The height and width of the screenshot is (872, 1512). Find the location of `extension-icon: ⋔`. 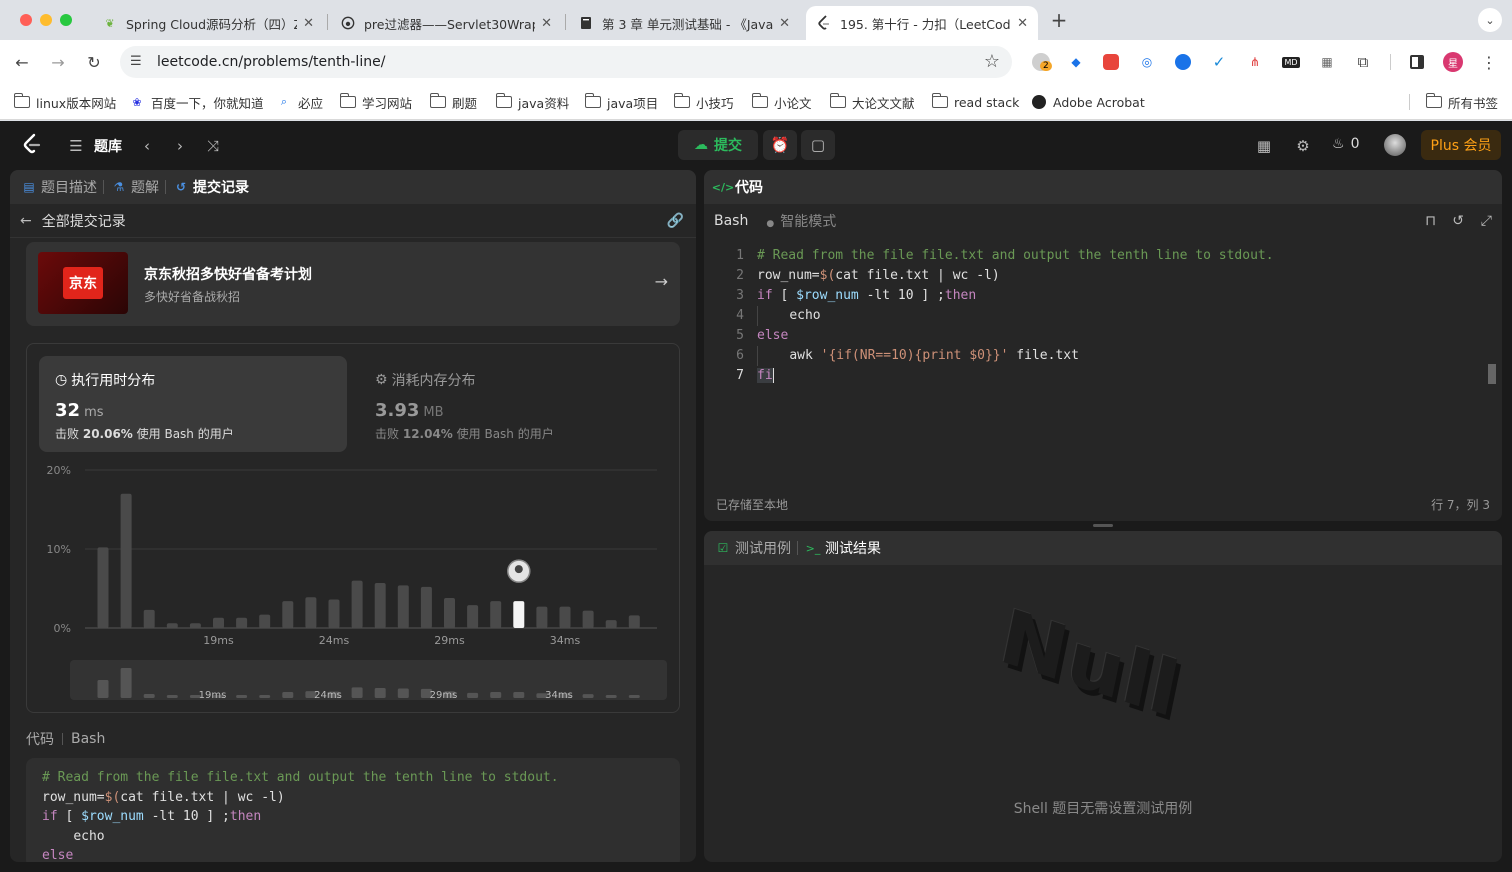

extension-icon: ⋔ is located at coordinates (1255, 62).